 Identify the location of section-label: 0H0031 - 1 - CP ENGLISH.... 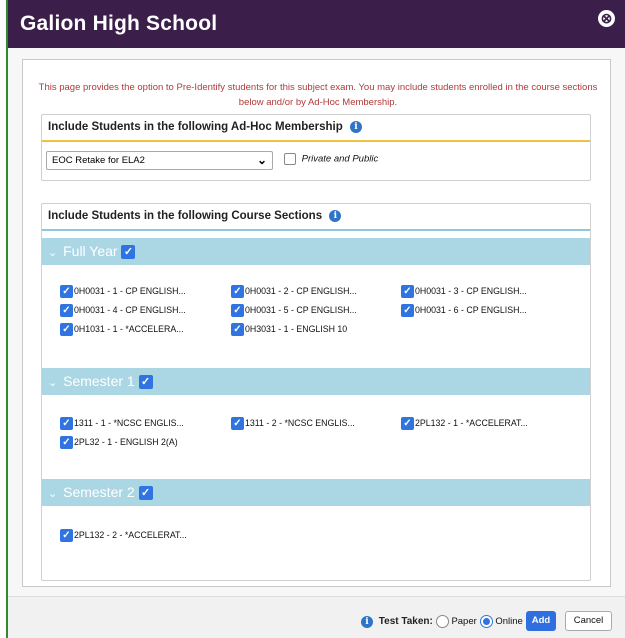
(130, 290).